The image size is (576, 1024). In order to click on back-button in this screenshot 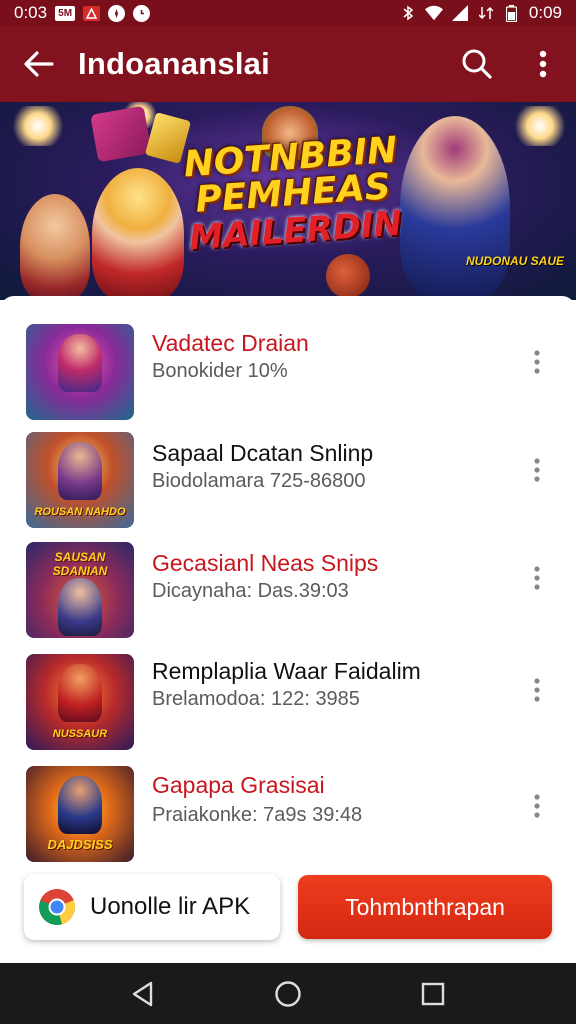, I will do `click(39, 64)`.